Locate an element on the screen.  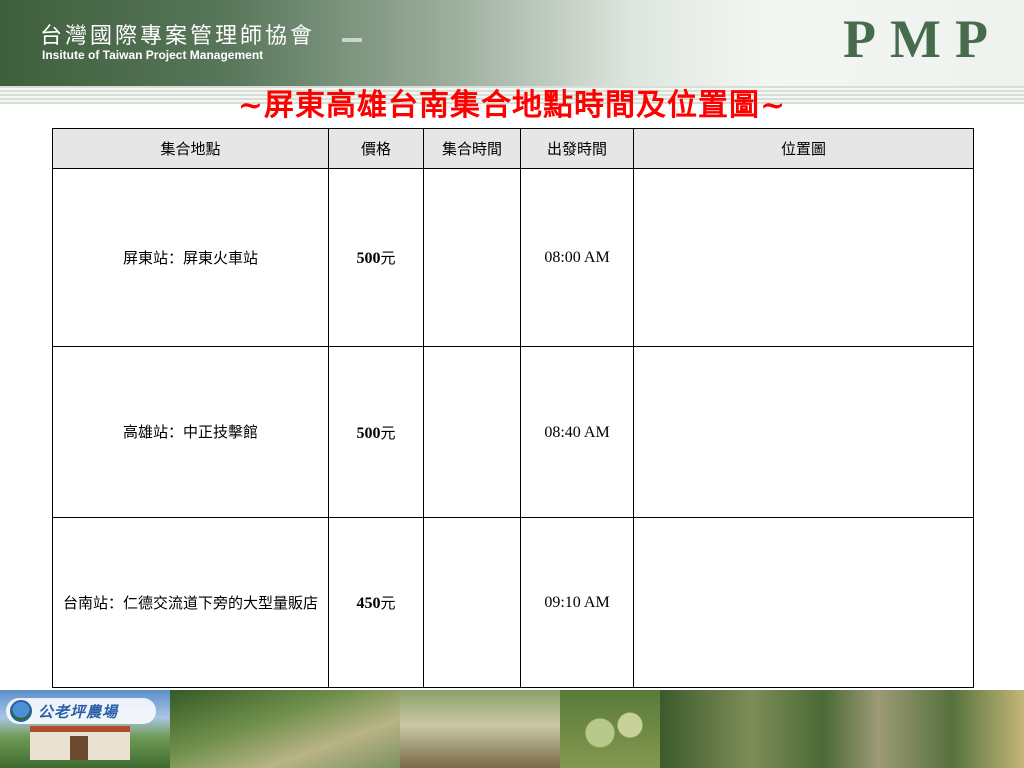
cell-price: 450元 is located at coordinates (376, 602).